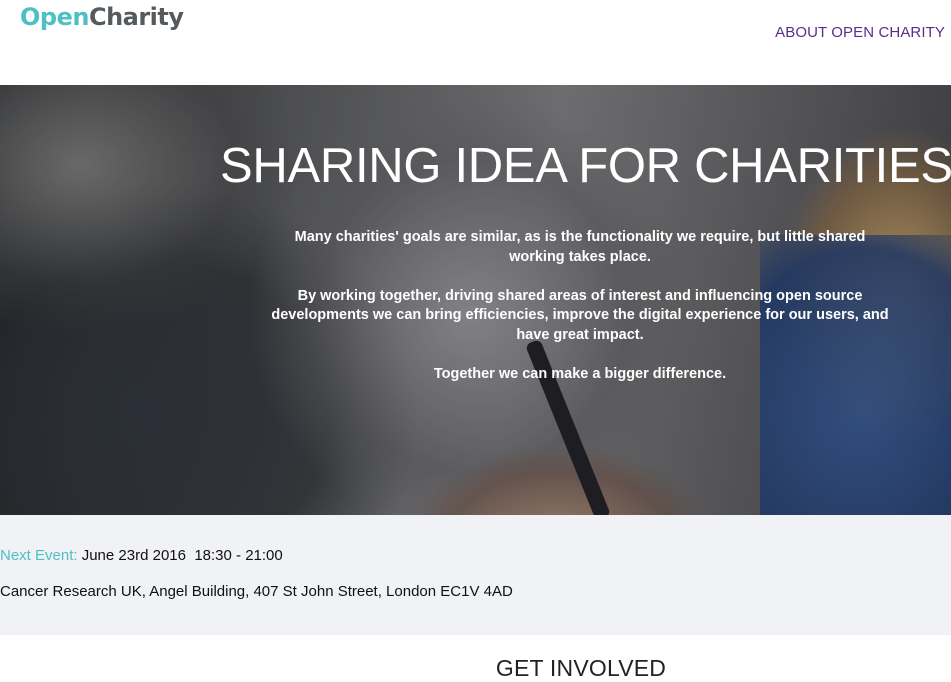  What do you see at coordinates (54, 17) in the screenshot?
I see `logo-open: Open` at bounding box center [54, 17].